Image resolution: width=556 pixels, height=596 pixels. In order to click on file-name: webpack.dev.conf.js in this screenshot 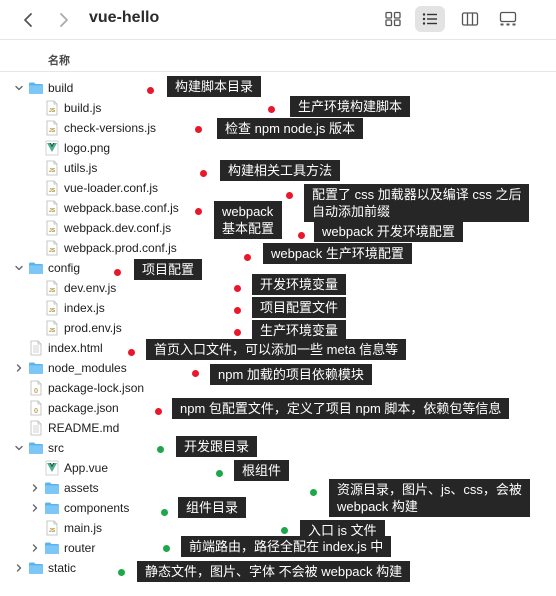, I will do `click(118, 228)`.